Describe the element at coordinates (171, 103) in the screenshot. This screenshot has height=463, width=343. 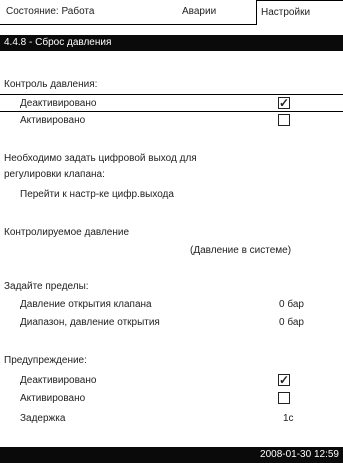
I see `option-pressure-deactivated: Деактивировано ✓` at that location.